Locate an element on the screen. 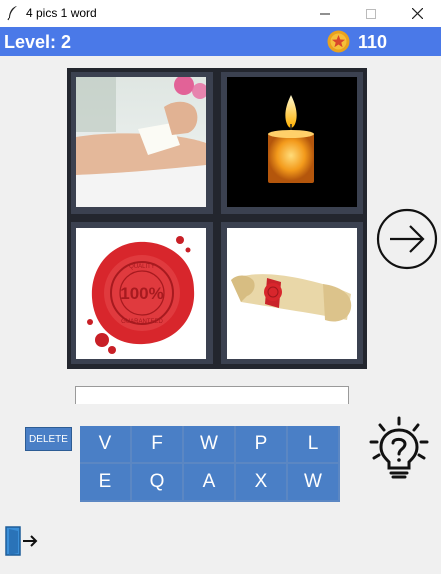 Image resolution: width=441 pixels, height=574 pixels. letter-tile: L is located at coordinates (313, 444).